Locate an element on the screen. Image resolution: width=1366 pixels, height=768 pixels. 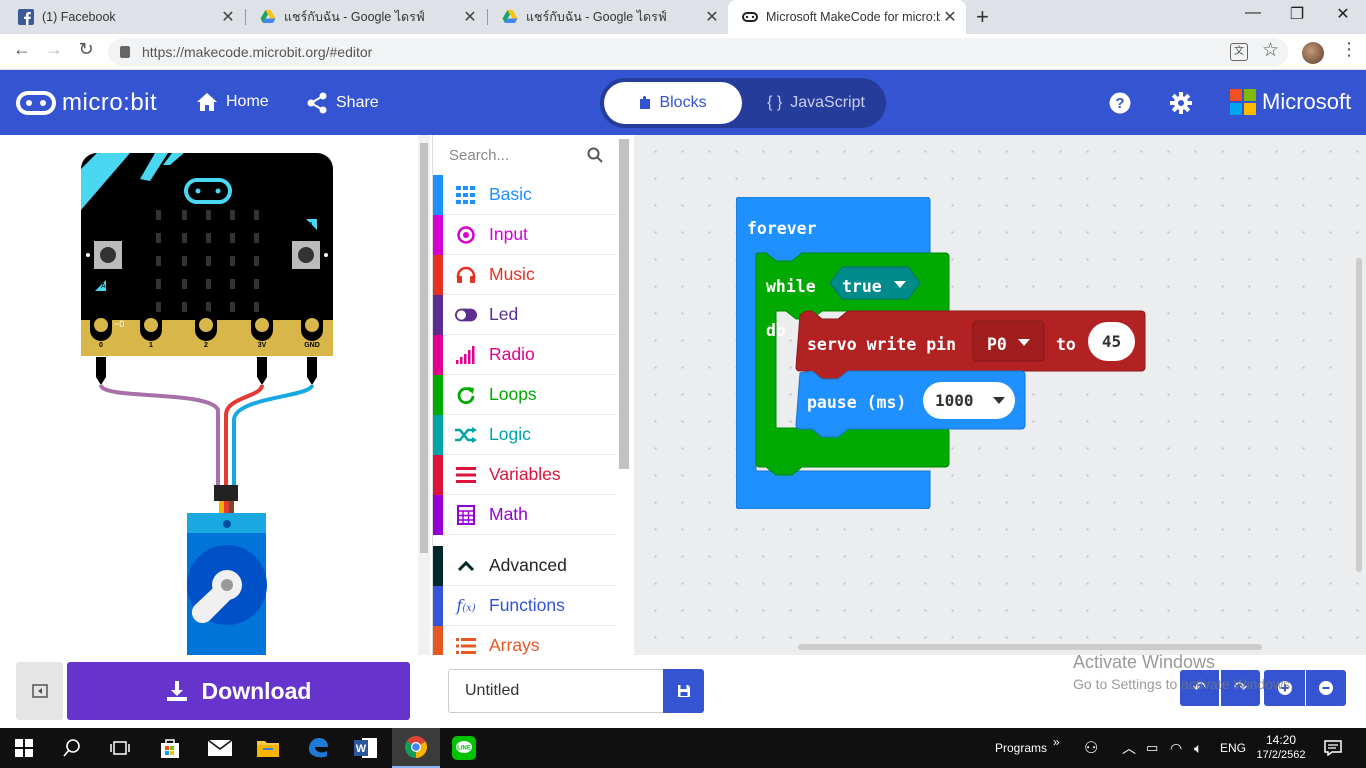
wifi-icon: ◠ is located at coordinates (1176, 748).